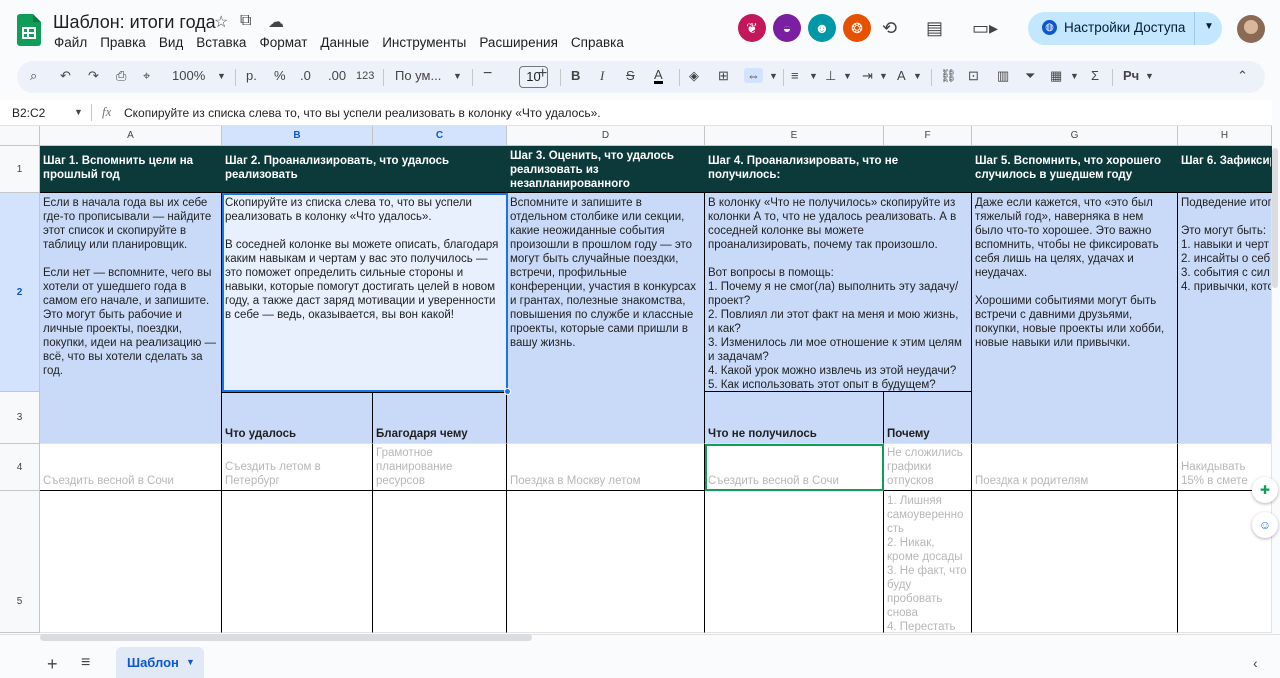 This screenshot has width=1280, height=678. Describe the element at coordinates (928, 418) in the screenshot. I see `cell-f3: Почему` at that location.